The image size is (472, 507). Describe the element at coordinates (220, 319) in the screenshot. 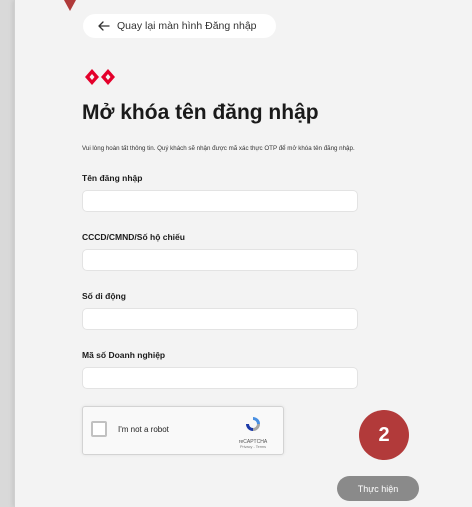

I see `phone-input` at that location.